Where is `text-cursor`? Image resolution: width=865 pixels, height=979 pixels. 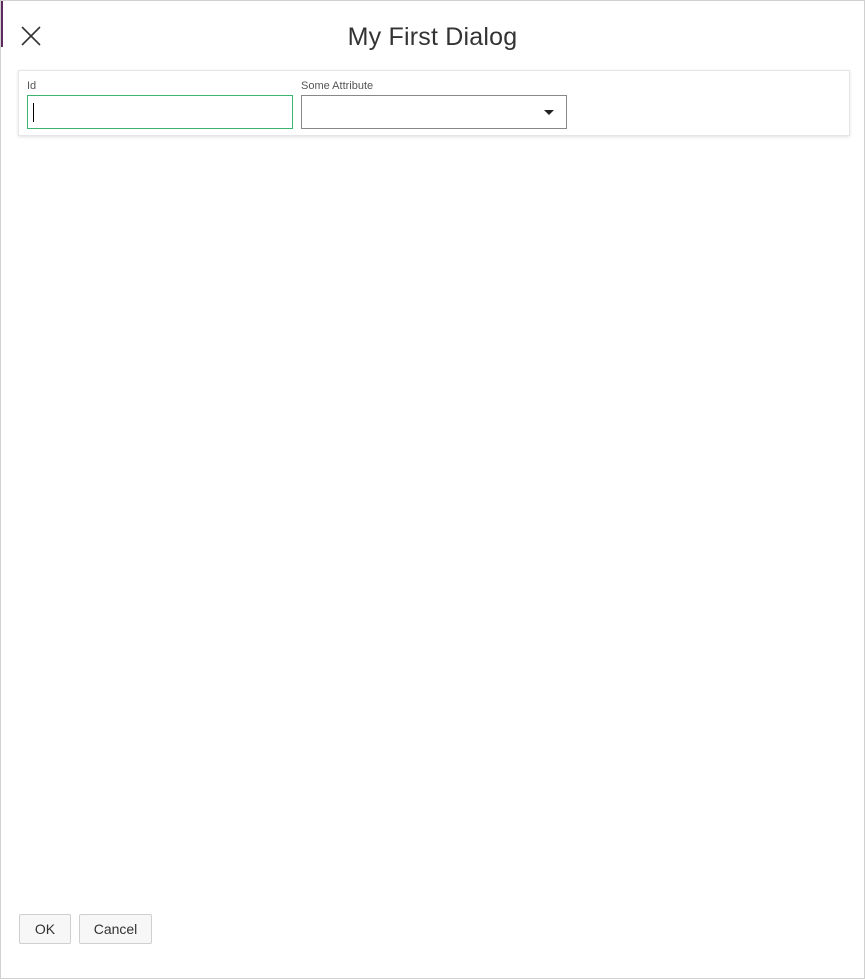 text-cursor is located at coordinates (33, 112).